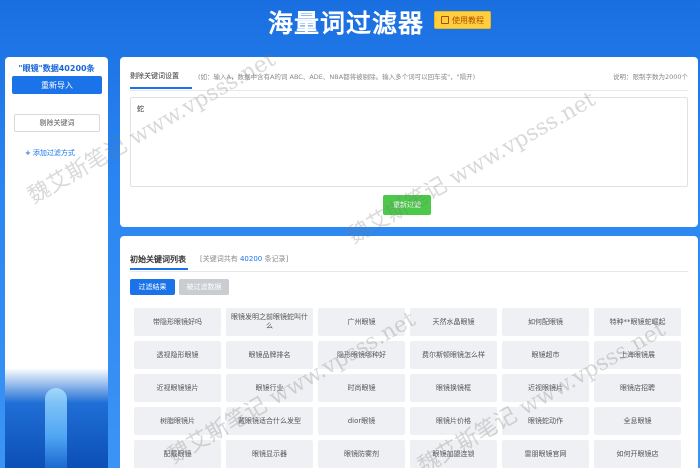 This screenshot has height=468, width=700. What do you see at coordinates (445, 20) in the screenshot?
I see `book-icon` at bounding box center [445, 20].